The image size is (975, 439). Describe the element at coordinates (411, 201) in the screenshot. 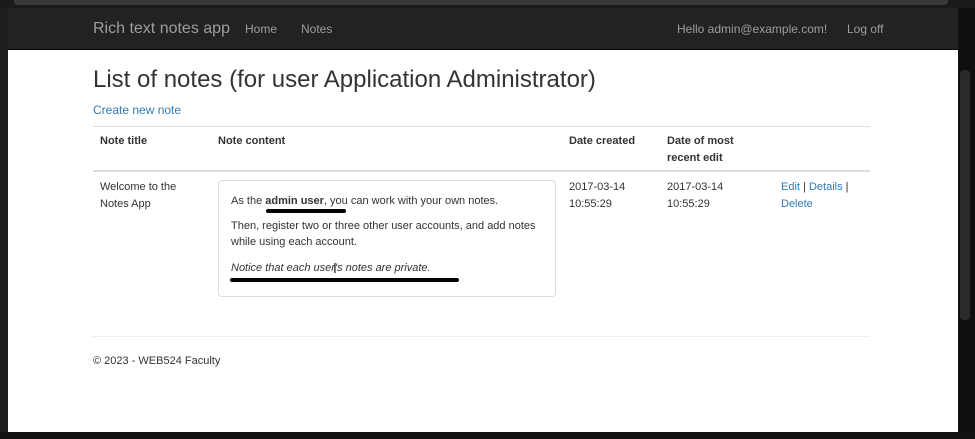

I see `note-p1-suffix: , you can work with your own notes.` at that location.